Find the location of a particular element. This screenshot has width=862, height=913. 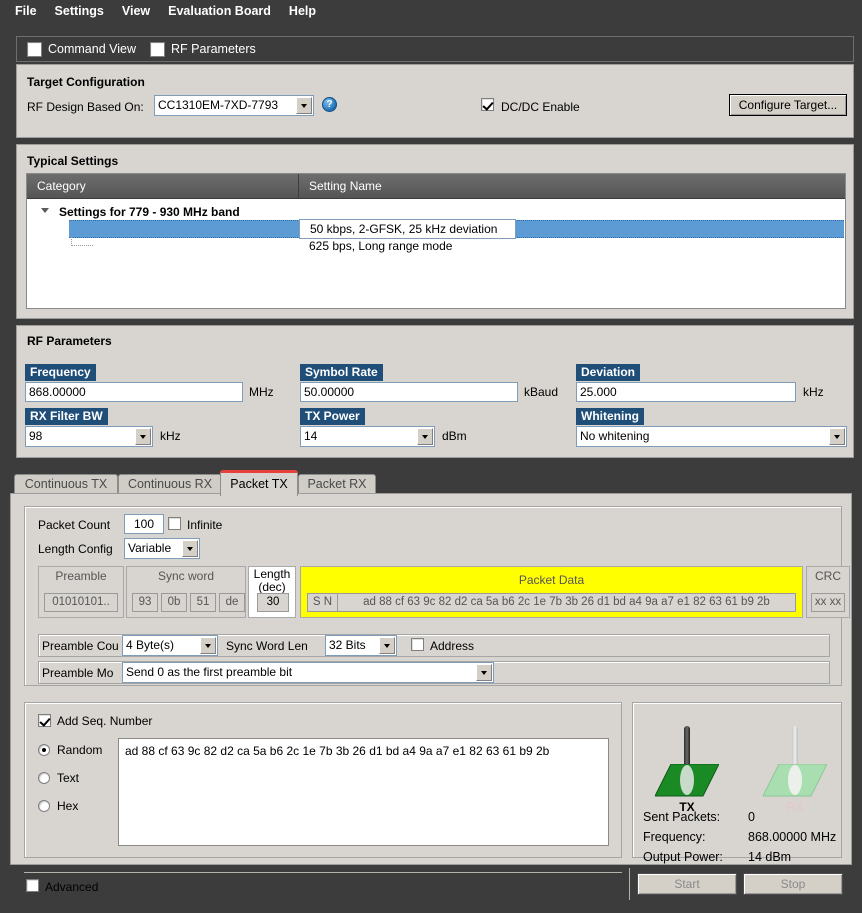

deviation-input: 25.000 is located at coordinates (686, 392).